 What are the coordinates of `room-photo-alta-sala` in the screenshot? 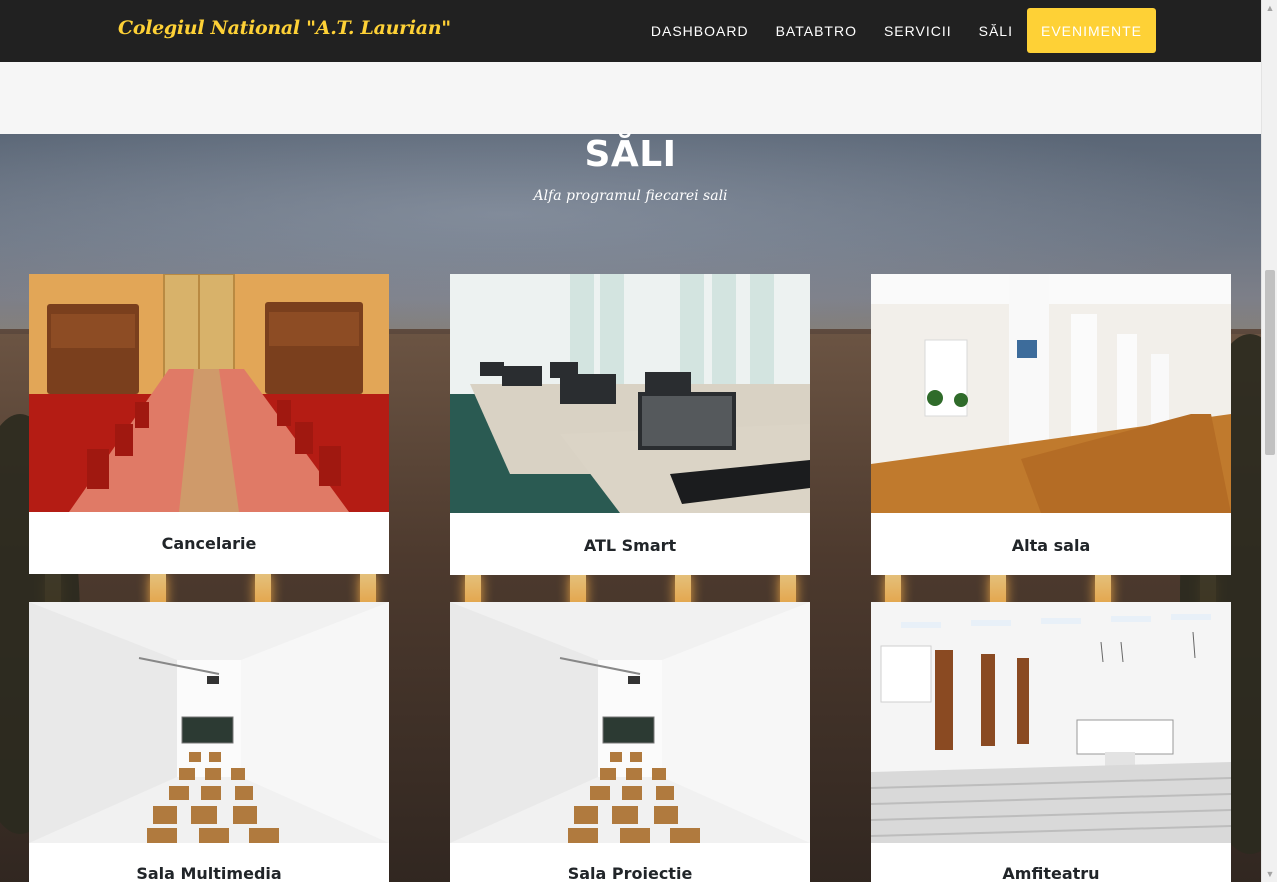 It's located at (1051, 393).